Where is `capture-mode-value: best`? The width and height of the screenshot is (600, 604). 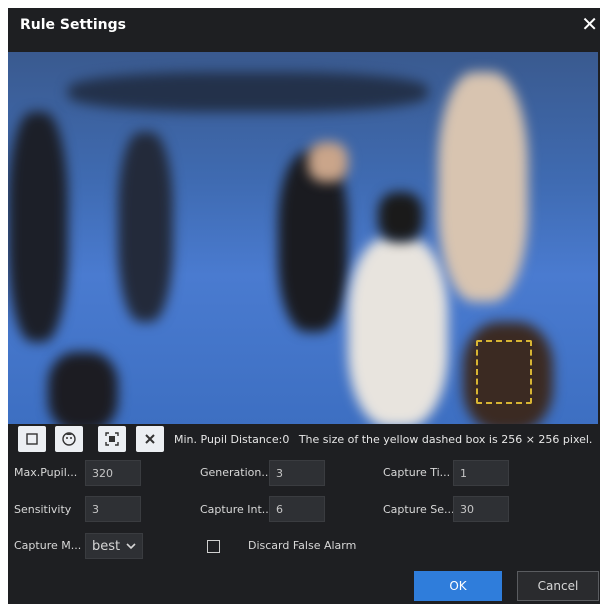 capture-mode-value: best is located at coordinates (106, 546).